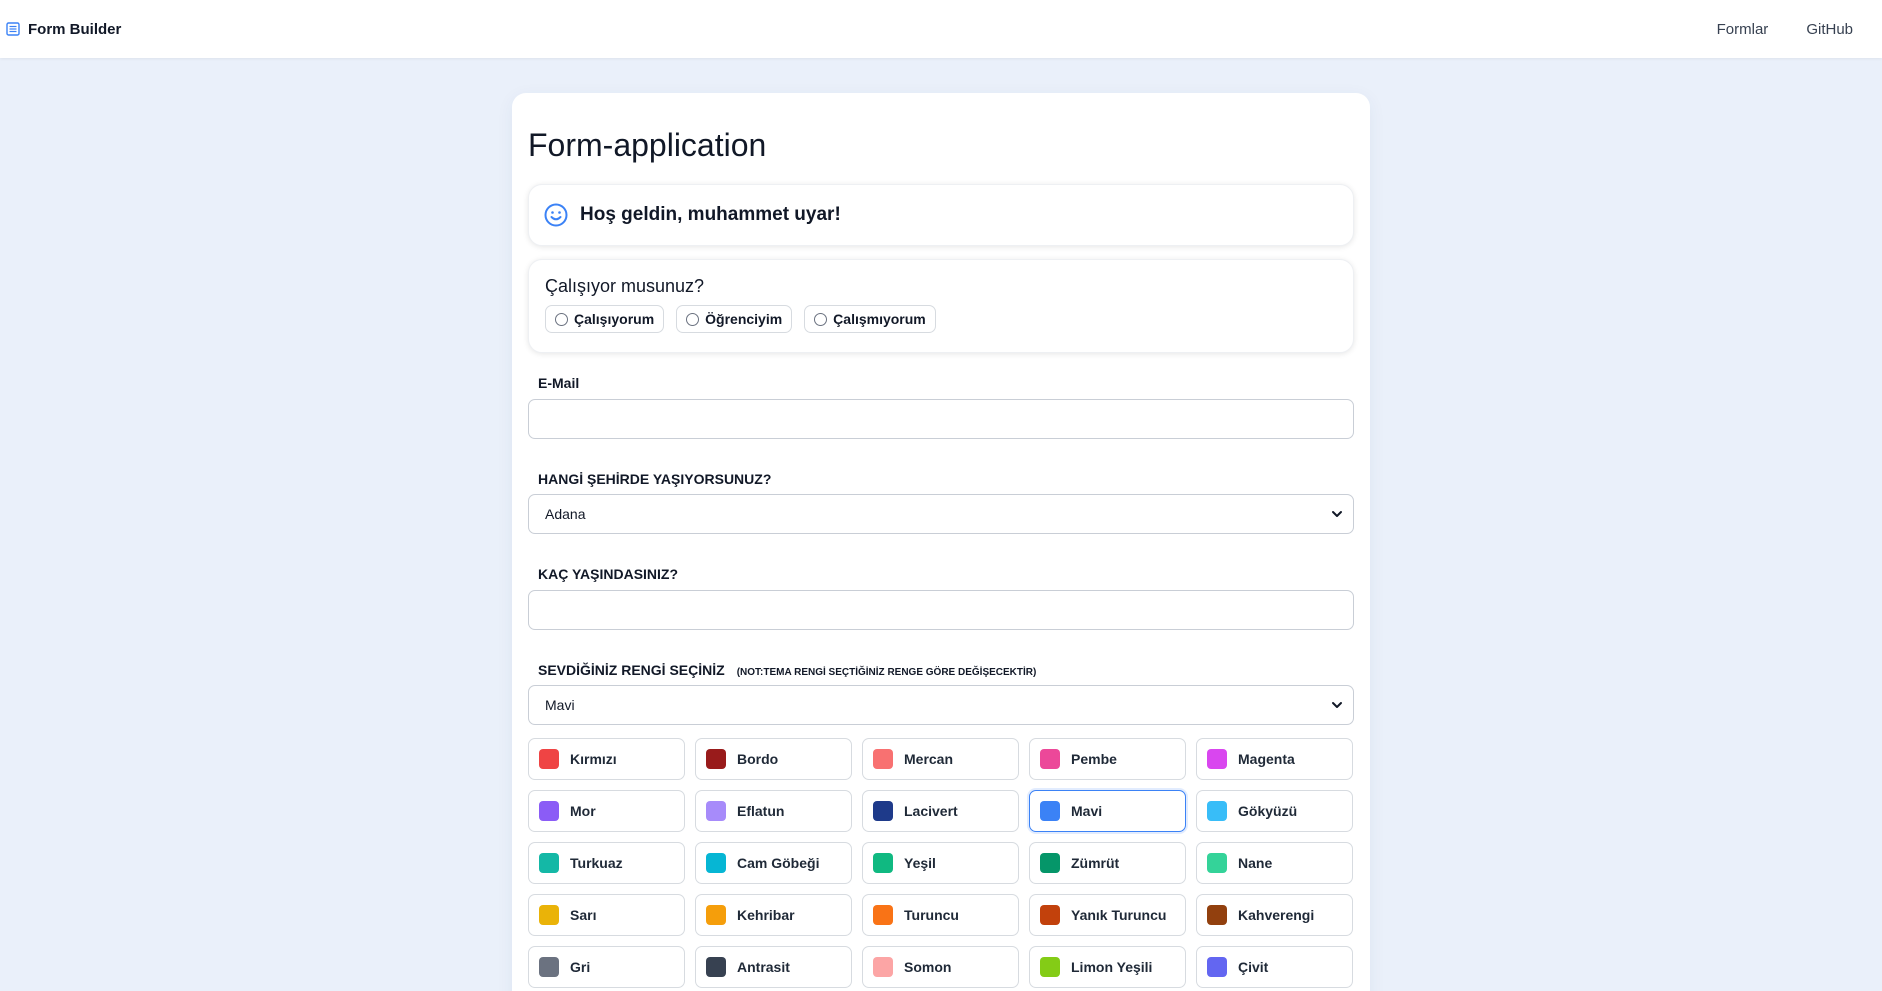  Describe the element at coordinates (1107, 811) in the screenshot. I see `color-option: Mavi` at that location.